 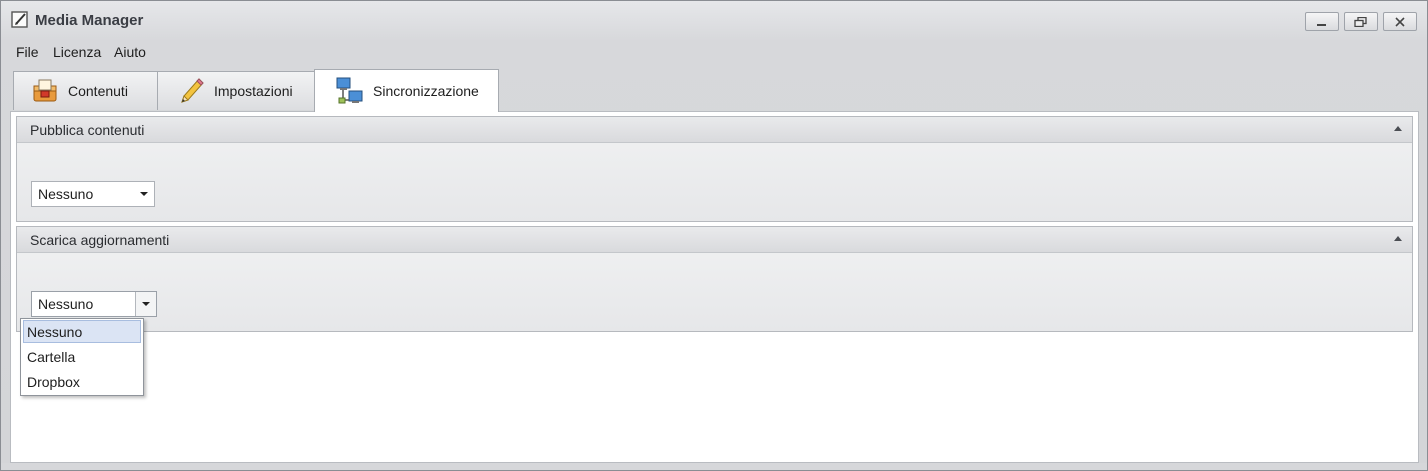 What do you see at coordinates (45, 91) in the screenshot?
I see `content-box-icon` at bounding box center [45, 91].